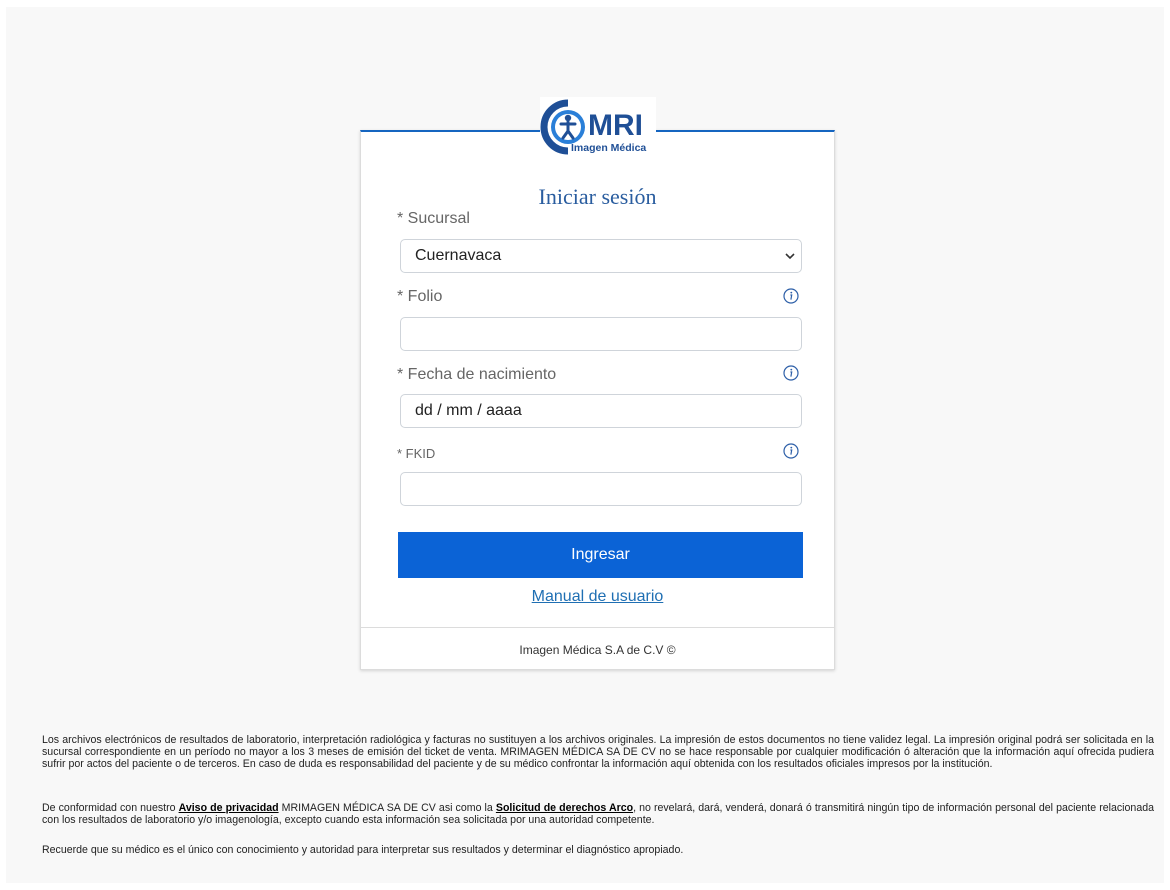 Image resolution: width=1170 pixels, height=890 pixels. I want to click on folio-input, so click(601, 334).